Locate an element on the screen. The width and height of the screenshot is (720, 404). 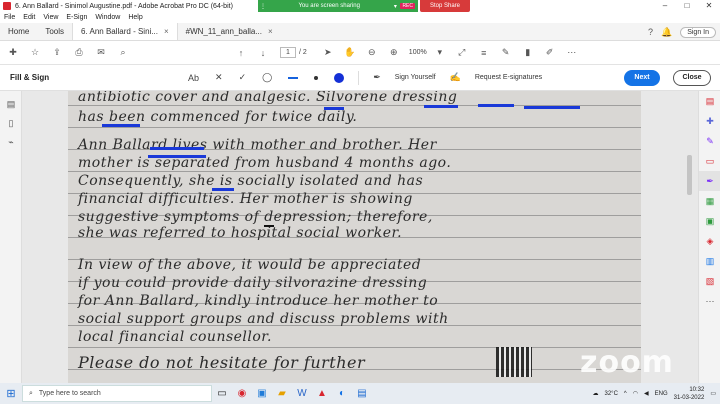
zoom-chevron-icon: ▾ is located at coordinates (440, 52).